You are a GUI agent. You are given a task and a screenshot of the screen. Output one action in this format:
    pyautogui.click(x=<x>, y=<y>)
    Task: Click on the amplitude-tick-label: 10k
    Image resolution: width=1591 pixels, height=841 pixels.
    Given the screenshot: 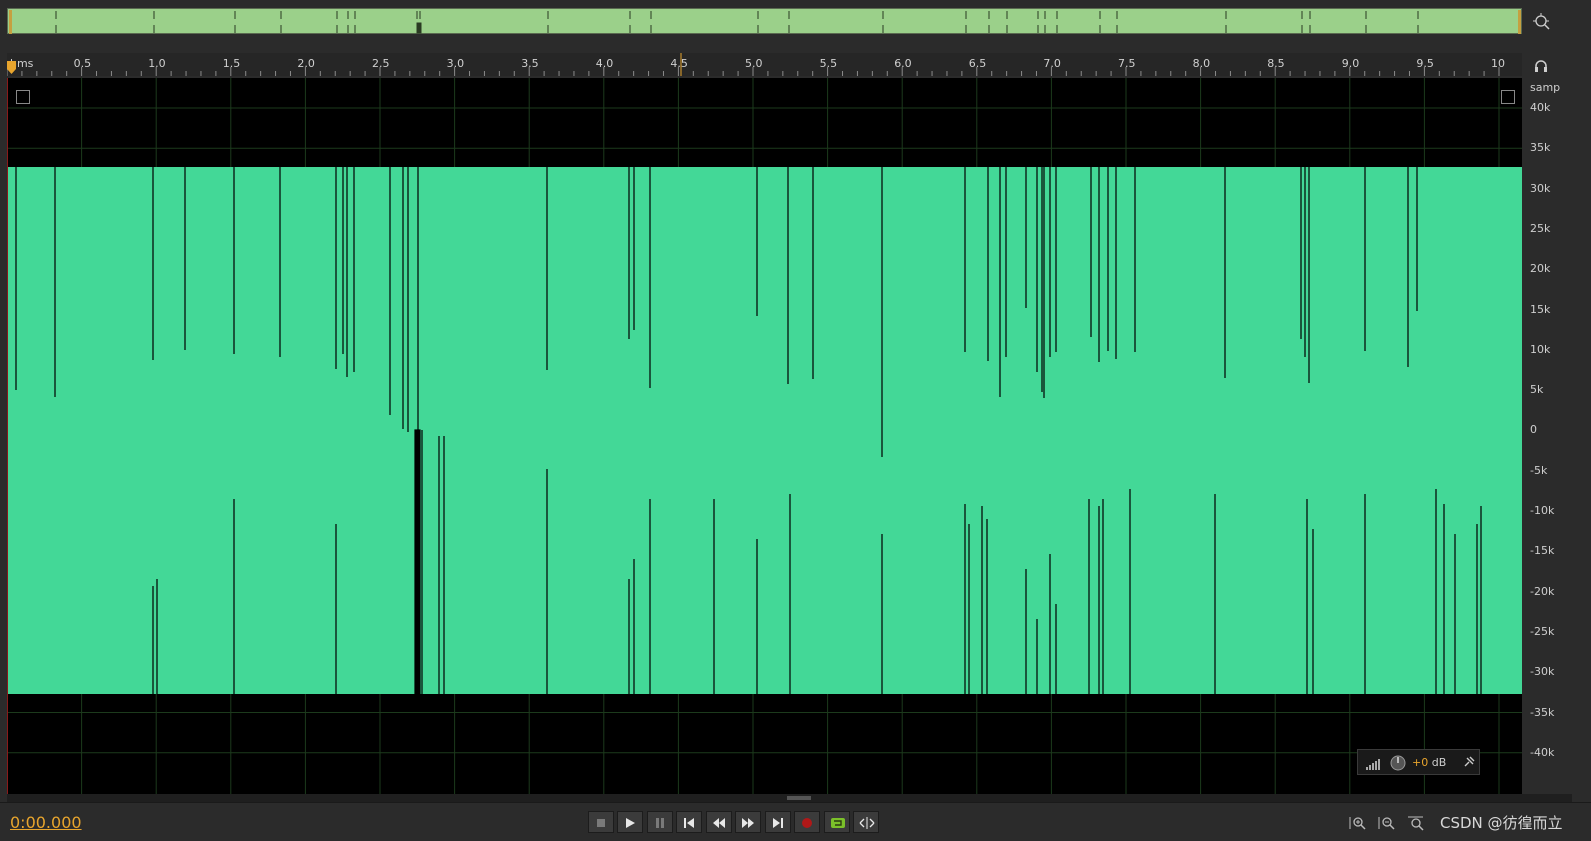 What is the action you would take?
    pyautogui.click(x=1540, y=349)
    